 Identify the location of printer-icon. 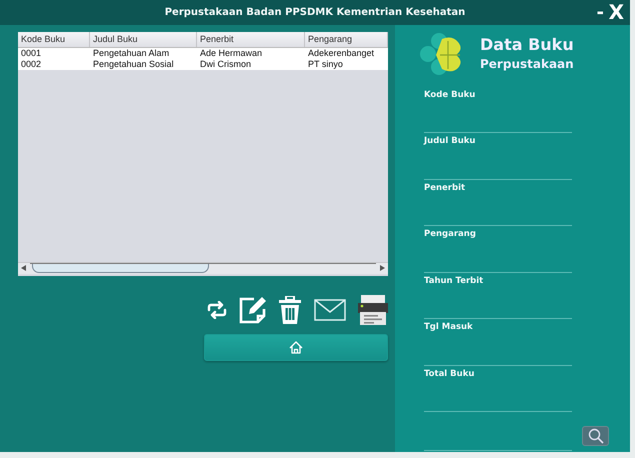
(373, 309).